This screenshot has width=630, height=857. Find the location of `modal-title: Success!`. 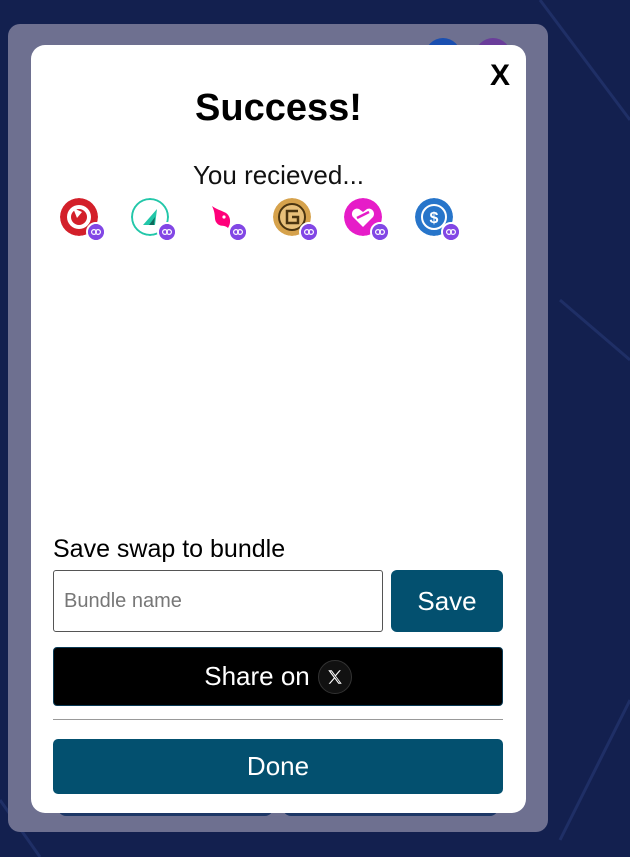

modal-title: Success! is located at coordinates (278, 108).